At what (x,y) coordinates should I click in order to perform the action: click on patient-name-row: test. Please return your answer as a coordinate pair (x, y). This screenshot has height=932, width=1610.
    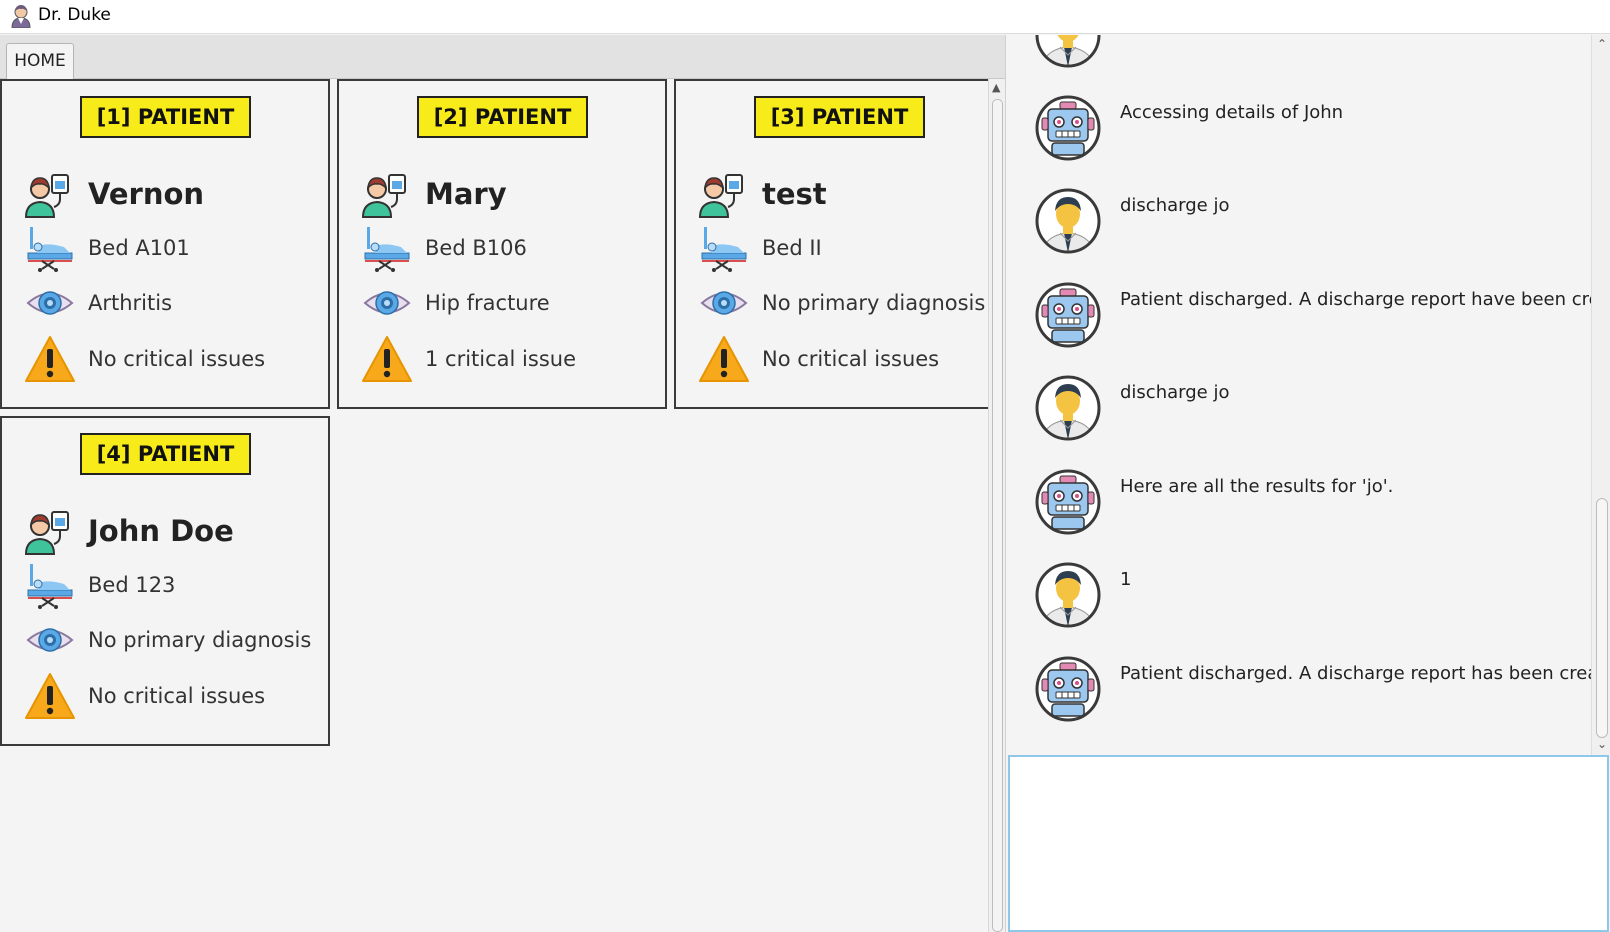
    Looking at the image, I should click on (762, 194).